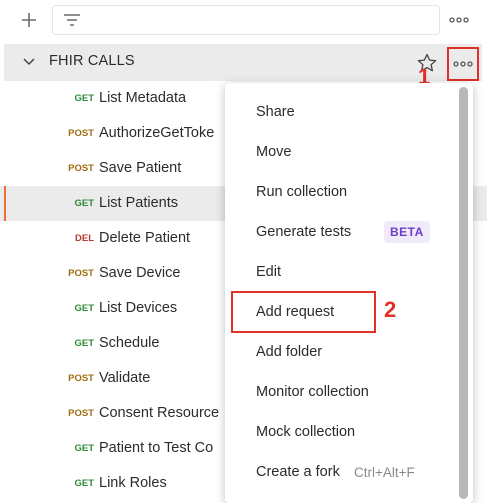  What do you see at coordinates (289, 352) in the screenshot?
I see `menu-item-label: Add folder` at bounding box center [289, 352].